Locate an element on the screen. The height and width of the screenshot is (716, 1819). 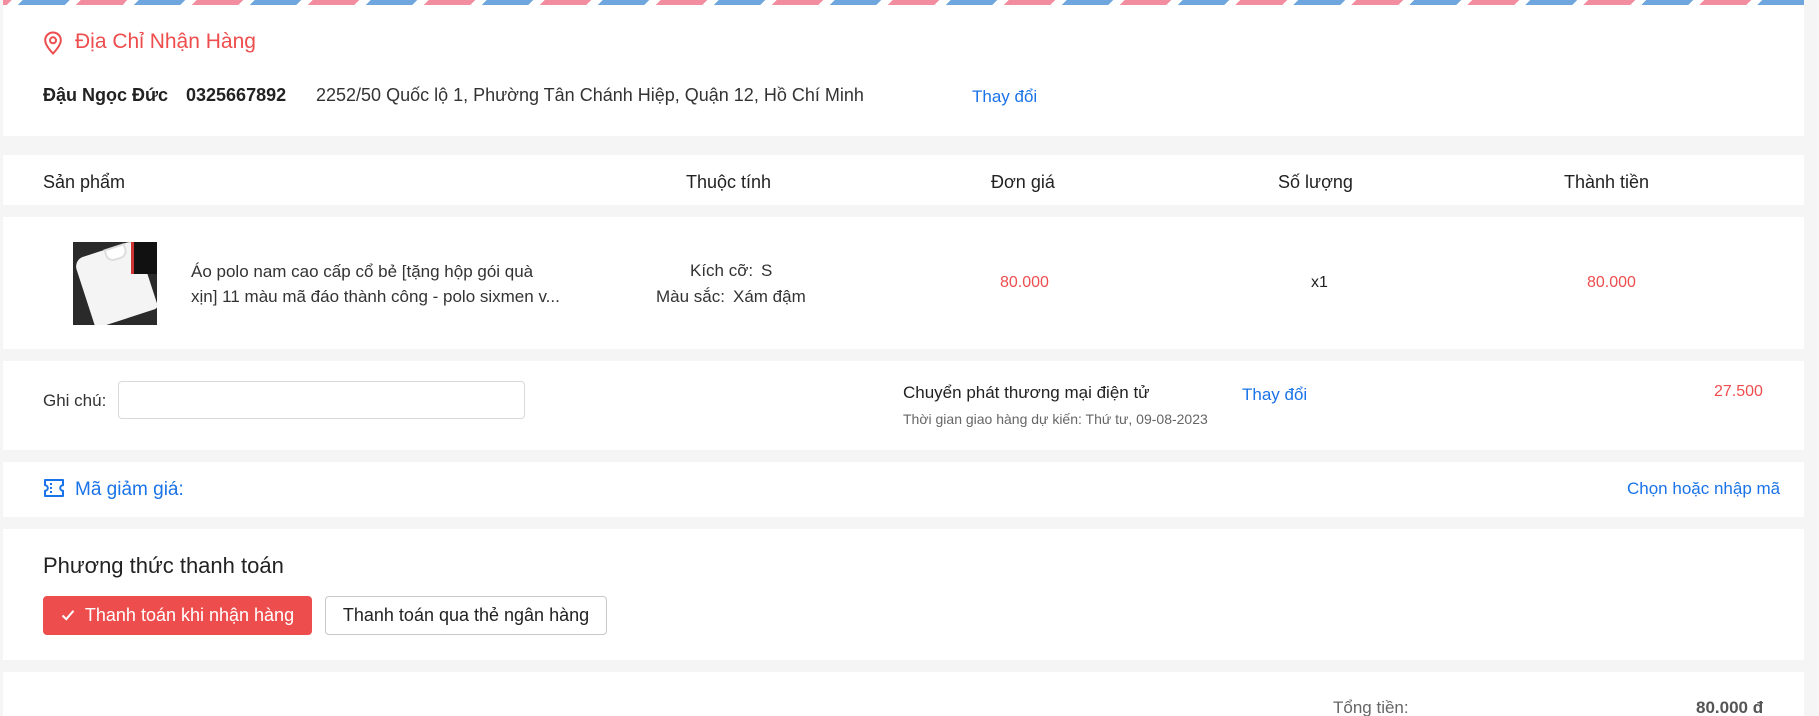
location-pin-icon is located at coordinates (53, 43).